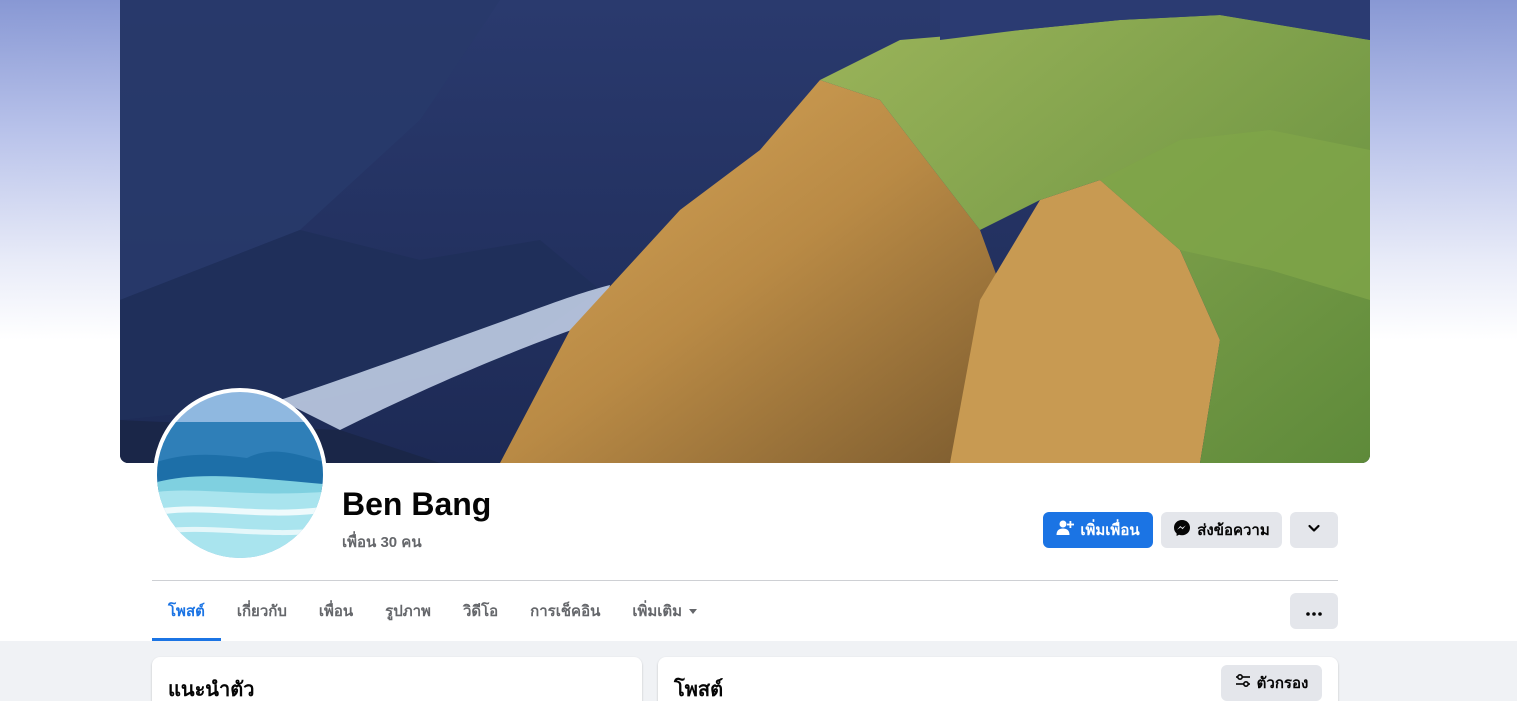 The height and width of the screenshot is (701, 1517). I want to click on tab-posts: โพสต์, so click(186, 611).